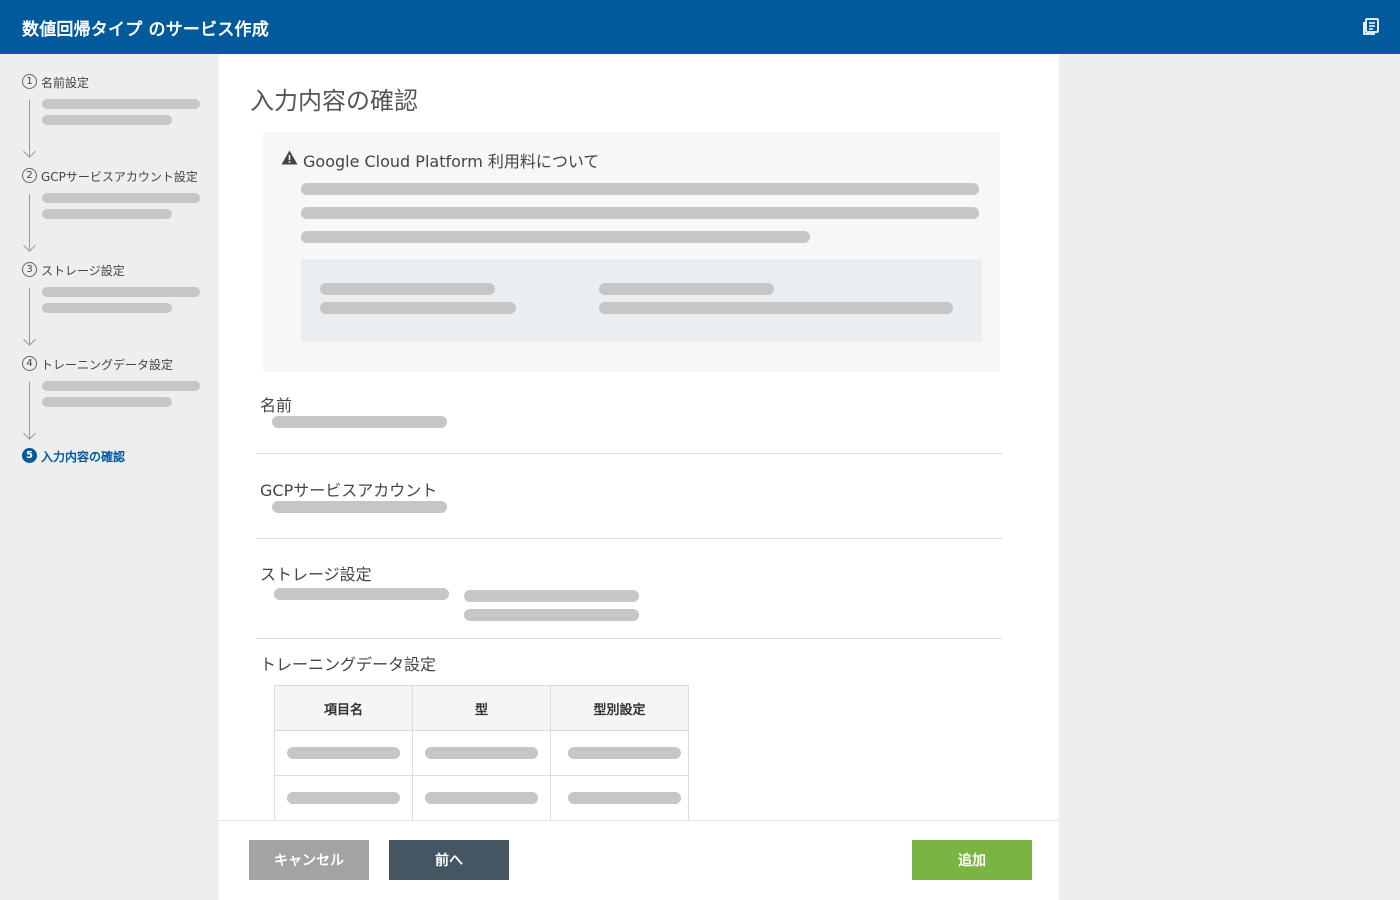 The width and height of the screenshot is (1400, 900). I want to click on section-label-gcp: GCPサービスアカウント, so click(349, 490).